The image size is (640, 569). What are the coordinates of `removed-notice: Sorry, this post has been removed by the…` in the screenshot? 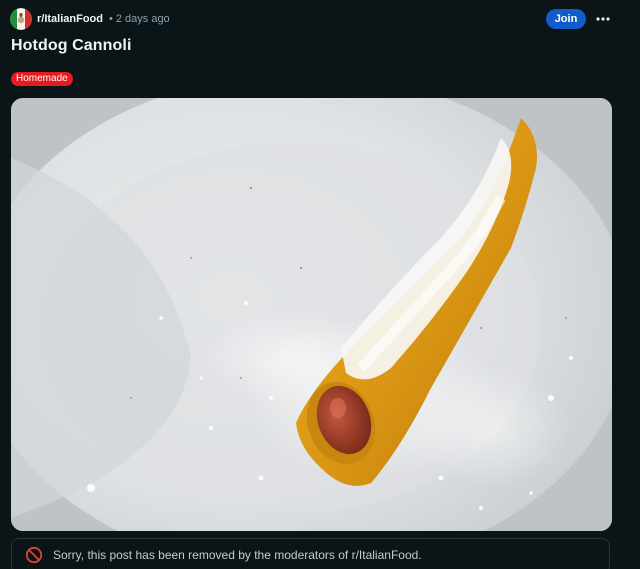 It's located at (310, 553).